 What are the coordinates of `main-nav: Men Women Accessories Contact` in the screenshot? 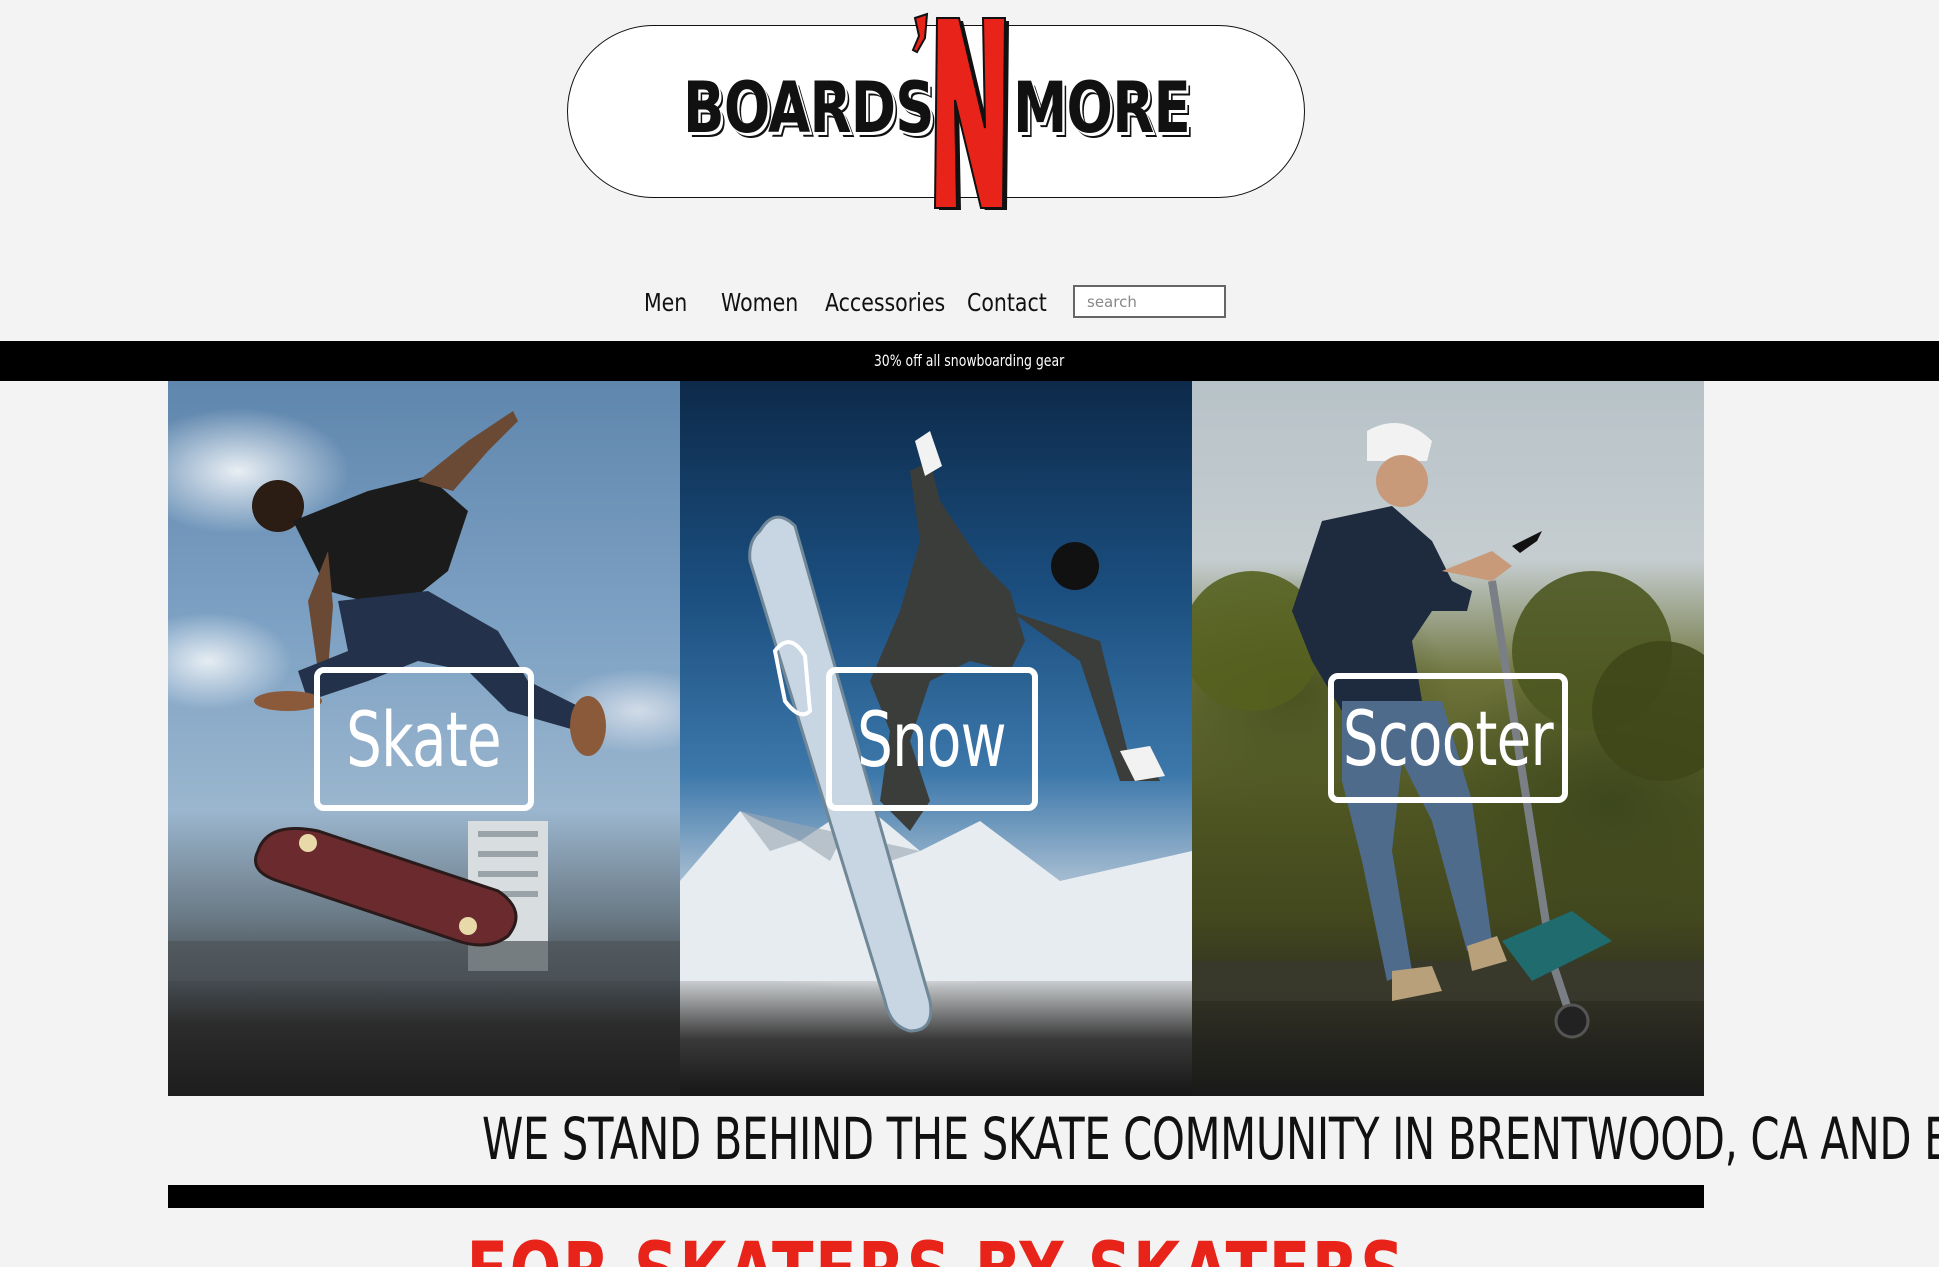 It's located at (969, 302).